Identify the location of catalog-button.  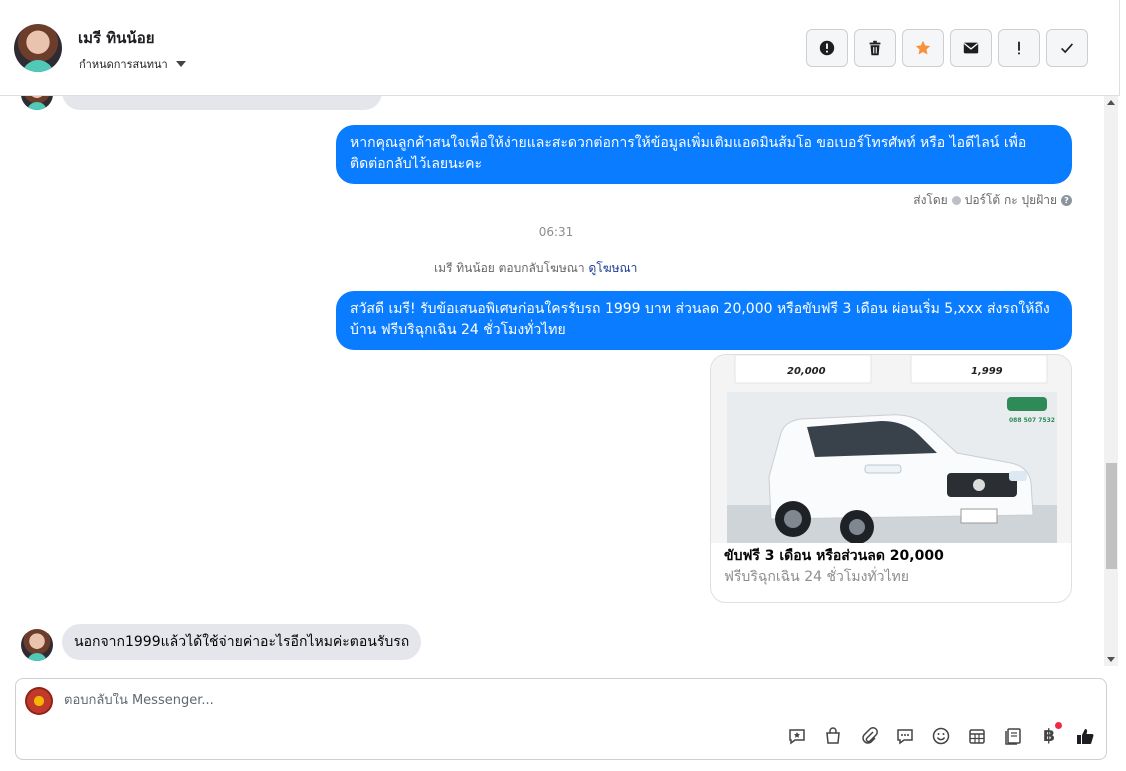
(1013, 736).